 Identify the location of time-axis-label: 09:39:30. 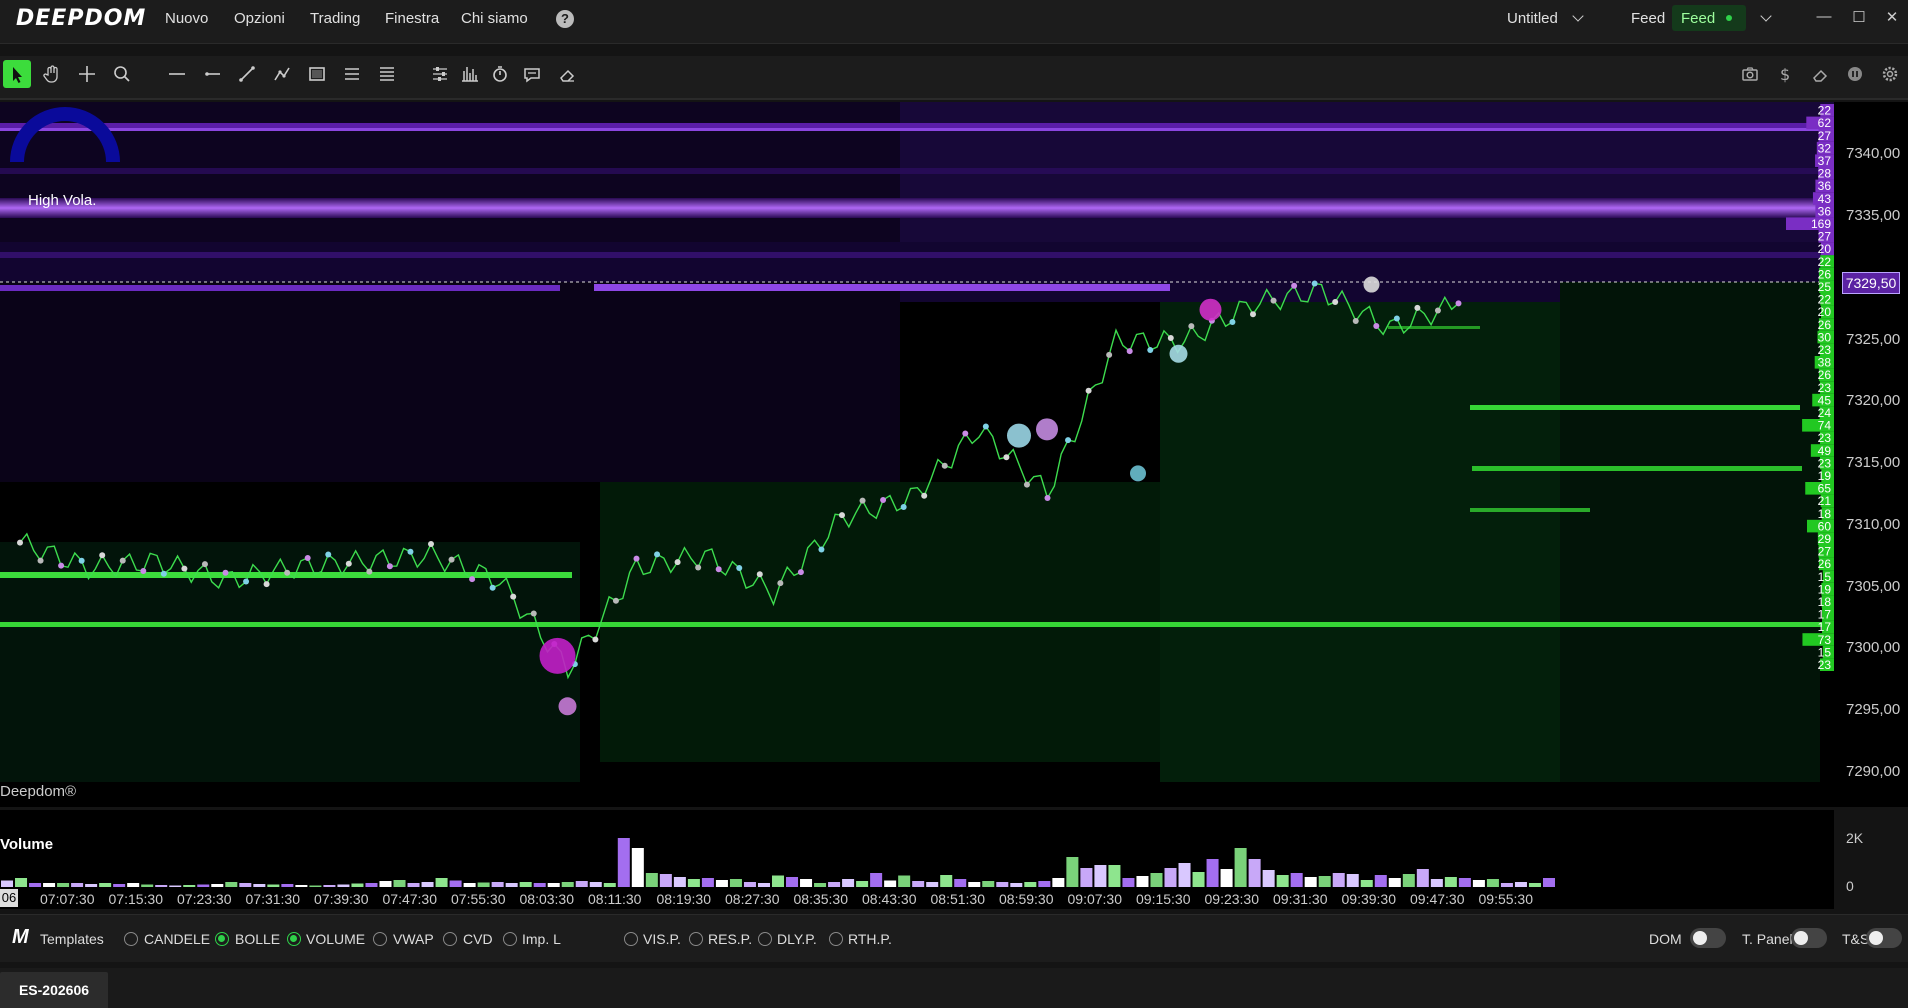
(1369, 899).